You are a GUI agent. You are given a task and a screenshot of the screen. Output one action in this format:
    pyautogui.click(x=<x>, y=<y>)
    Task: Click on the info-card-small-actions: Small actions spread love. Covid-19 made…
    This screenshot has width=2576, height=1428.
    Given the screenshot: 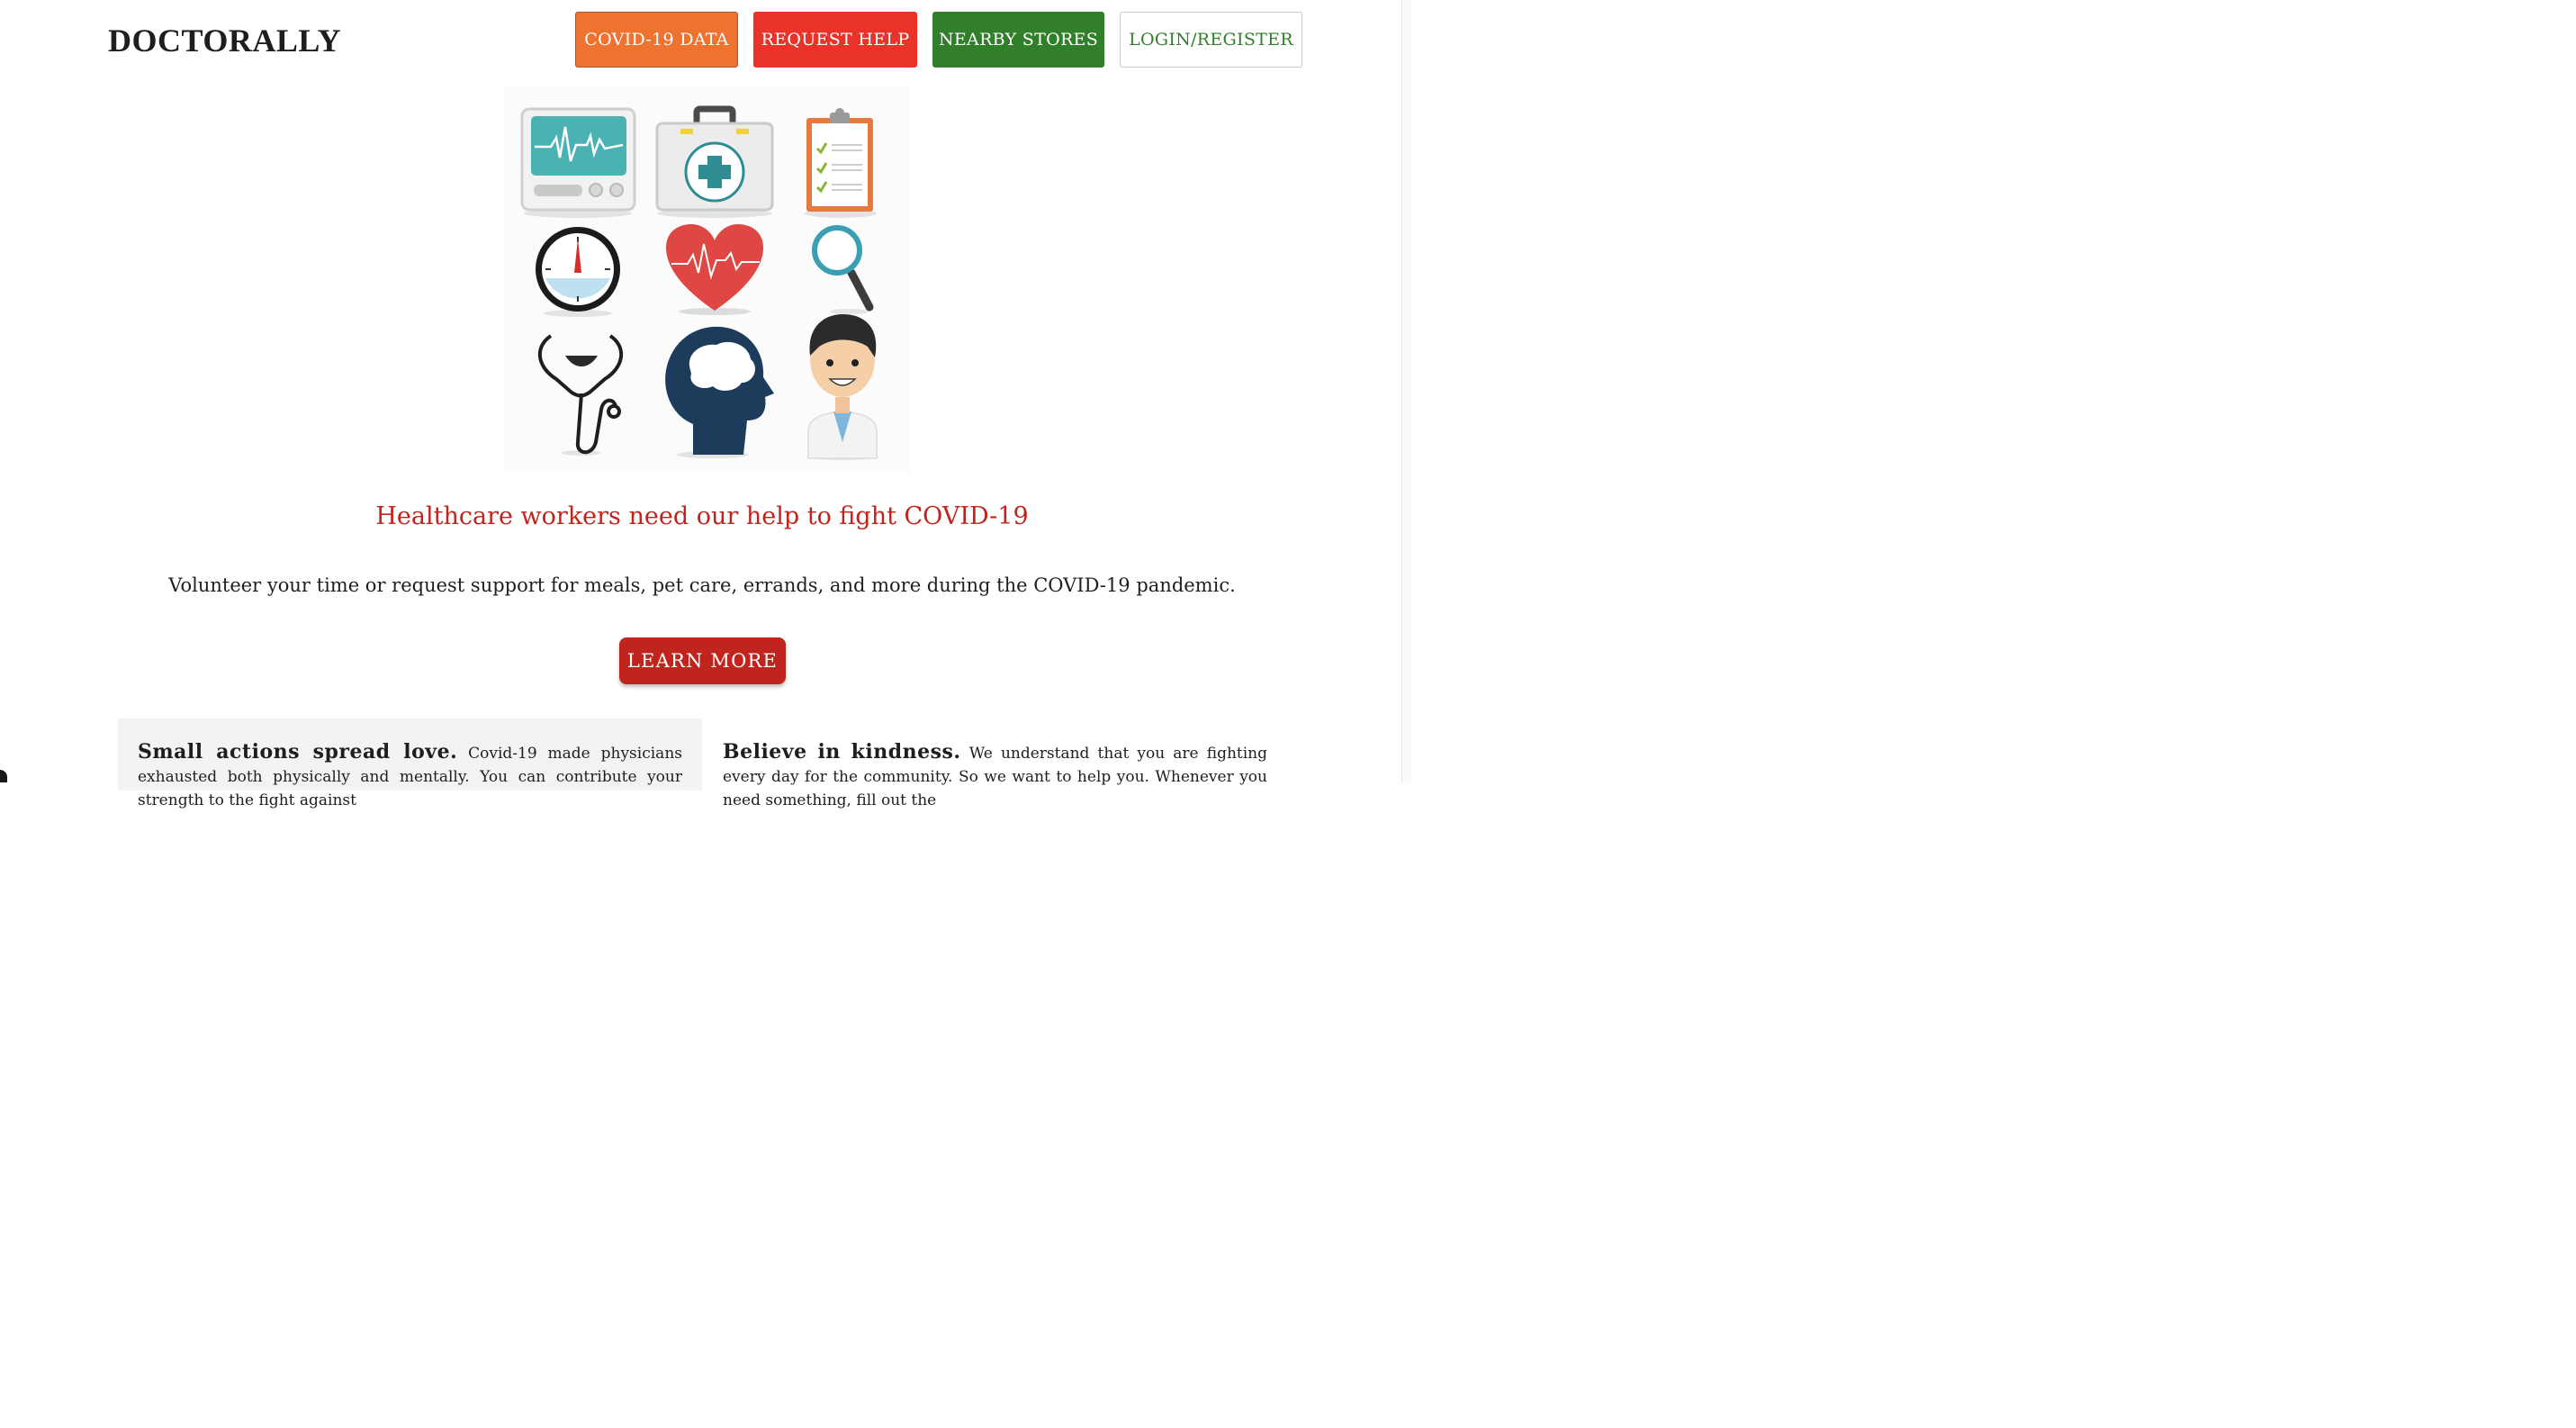 What is the action you would take?
    pyautogui.click(x=410, y=764)
    